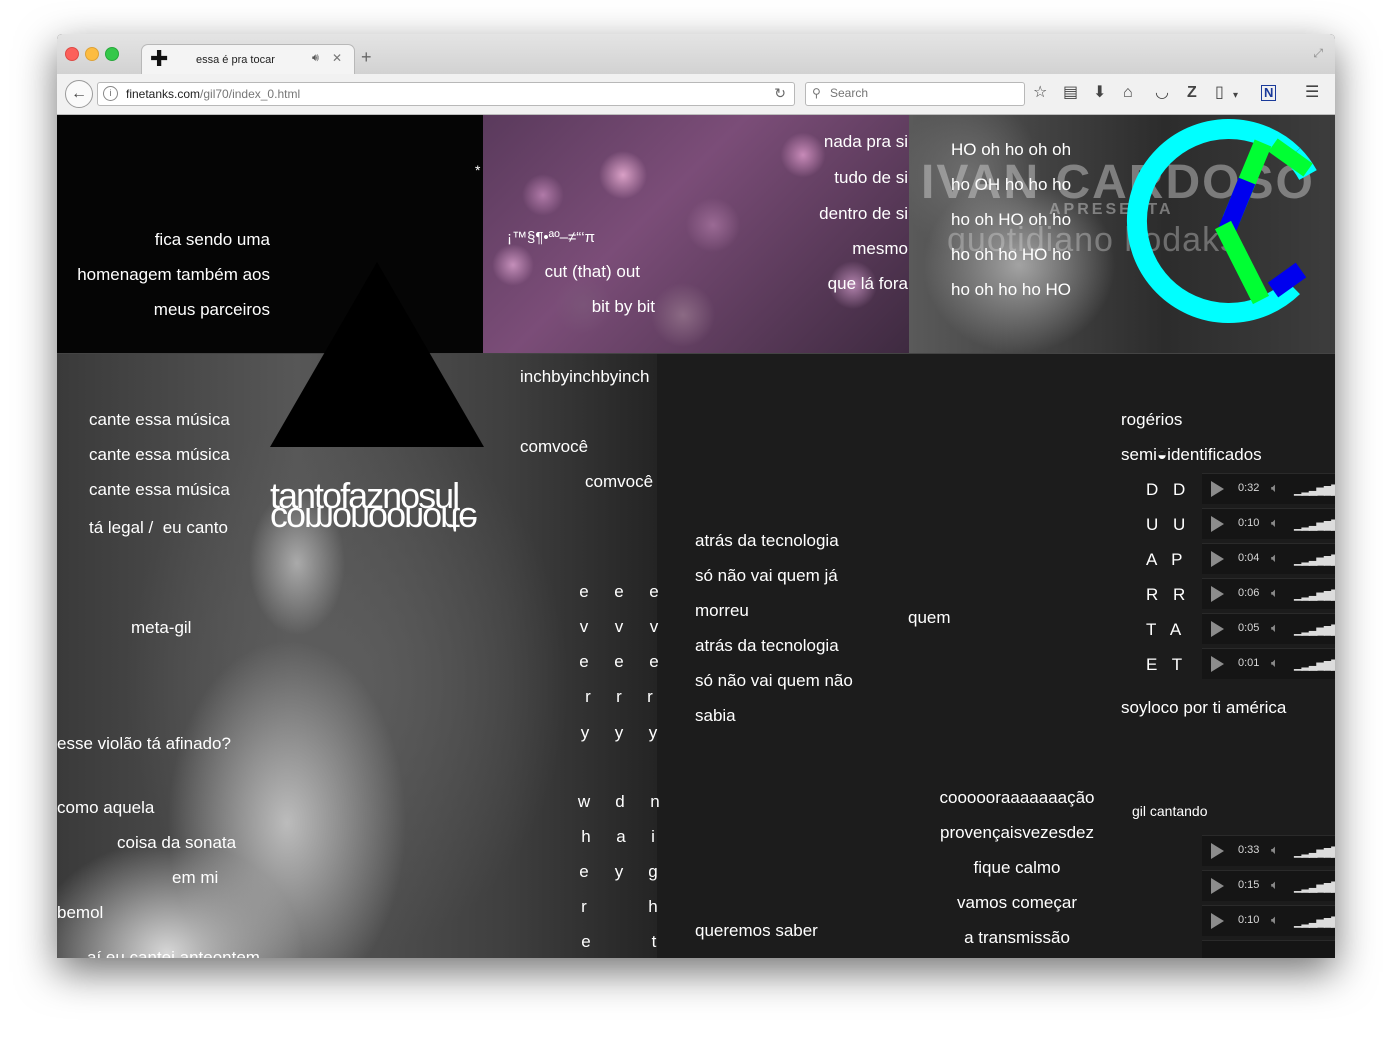 This screenshot has width=1392, height=1037. I want to click on search-bar: ⚲, so click(915, 94).